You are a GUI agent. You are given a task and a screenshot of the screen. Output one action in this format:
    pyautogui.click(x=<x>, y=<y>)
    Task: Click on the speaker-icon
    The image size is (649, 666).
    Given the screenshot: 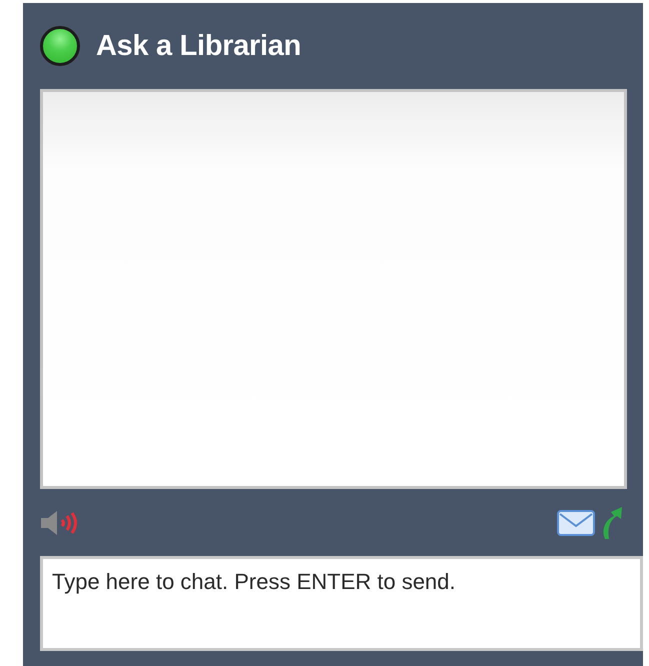 What is the action you would take?
    pyautogui.click(x=60, y=523)
    